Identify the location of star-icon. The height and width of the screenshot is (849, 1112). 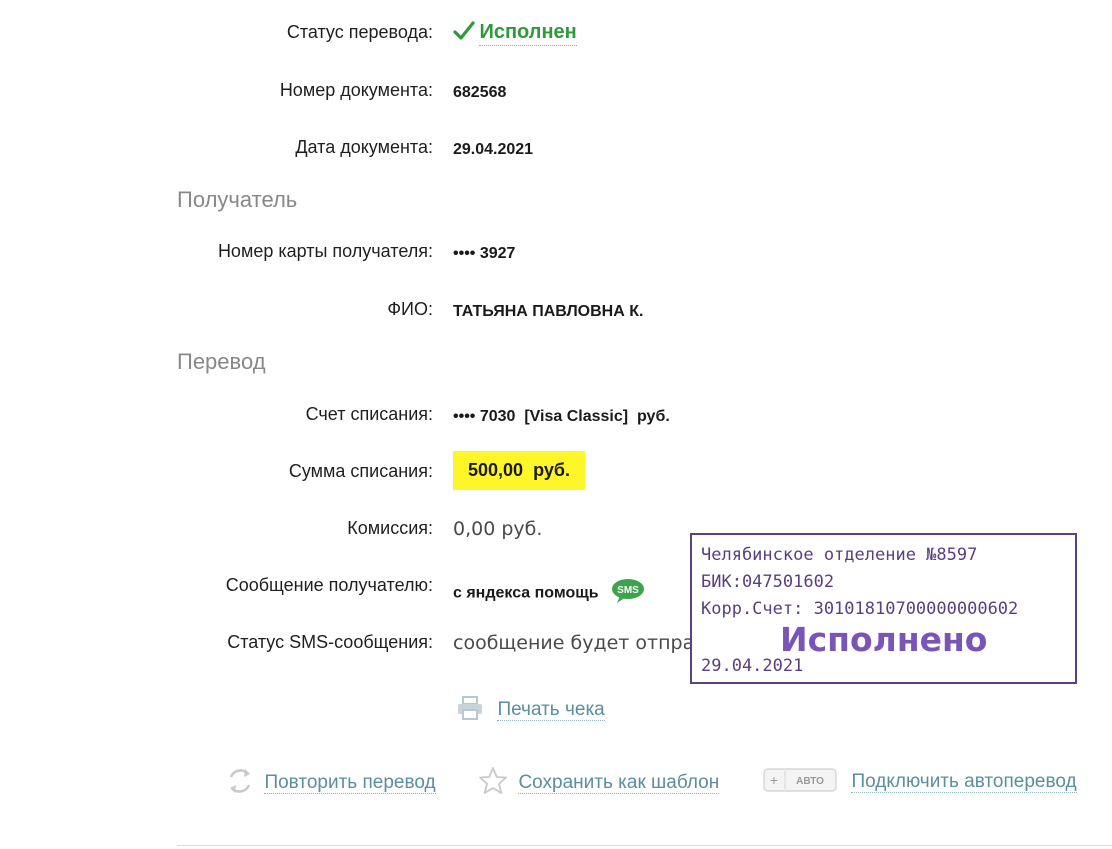
(493, 783).